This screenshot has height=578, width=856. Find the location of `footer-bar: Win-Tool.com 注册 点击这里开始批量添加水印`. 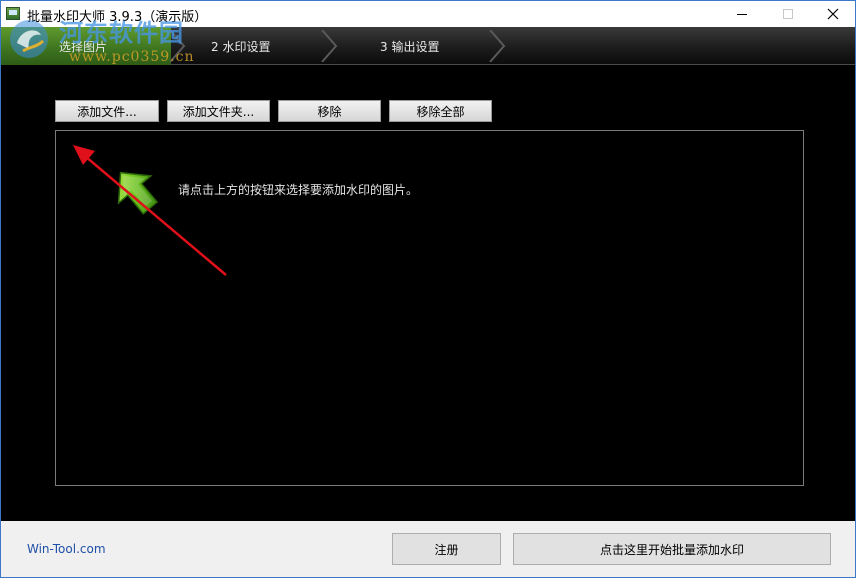

footer-bar: Win-Tool.com 注册 点击这里开始批量添加水印 is located at coordinates (428, 549).